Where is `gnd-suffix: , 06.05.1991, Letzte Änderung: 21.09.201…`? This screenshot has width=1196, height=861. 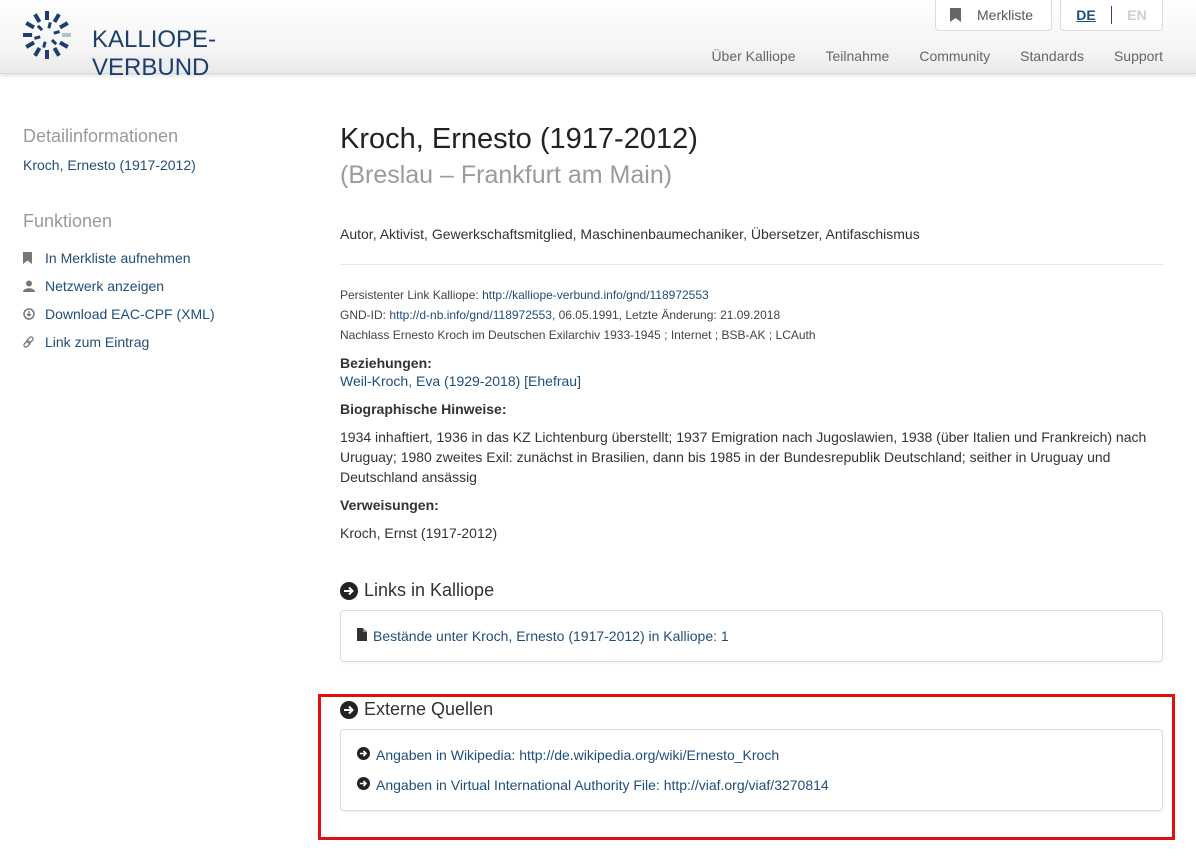
gnd-suffix: , 06.05.1991, Letzte Änderung: 21.09.201… is located at coordinates (666, 315).